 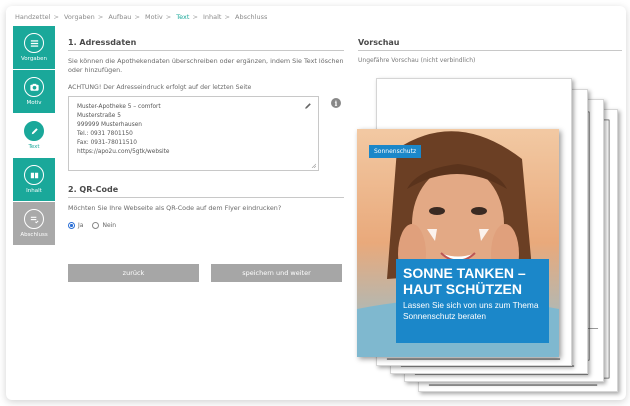 I want to click on breadcrumb-item-current: Text, so click(x=182, y=17).